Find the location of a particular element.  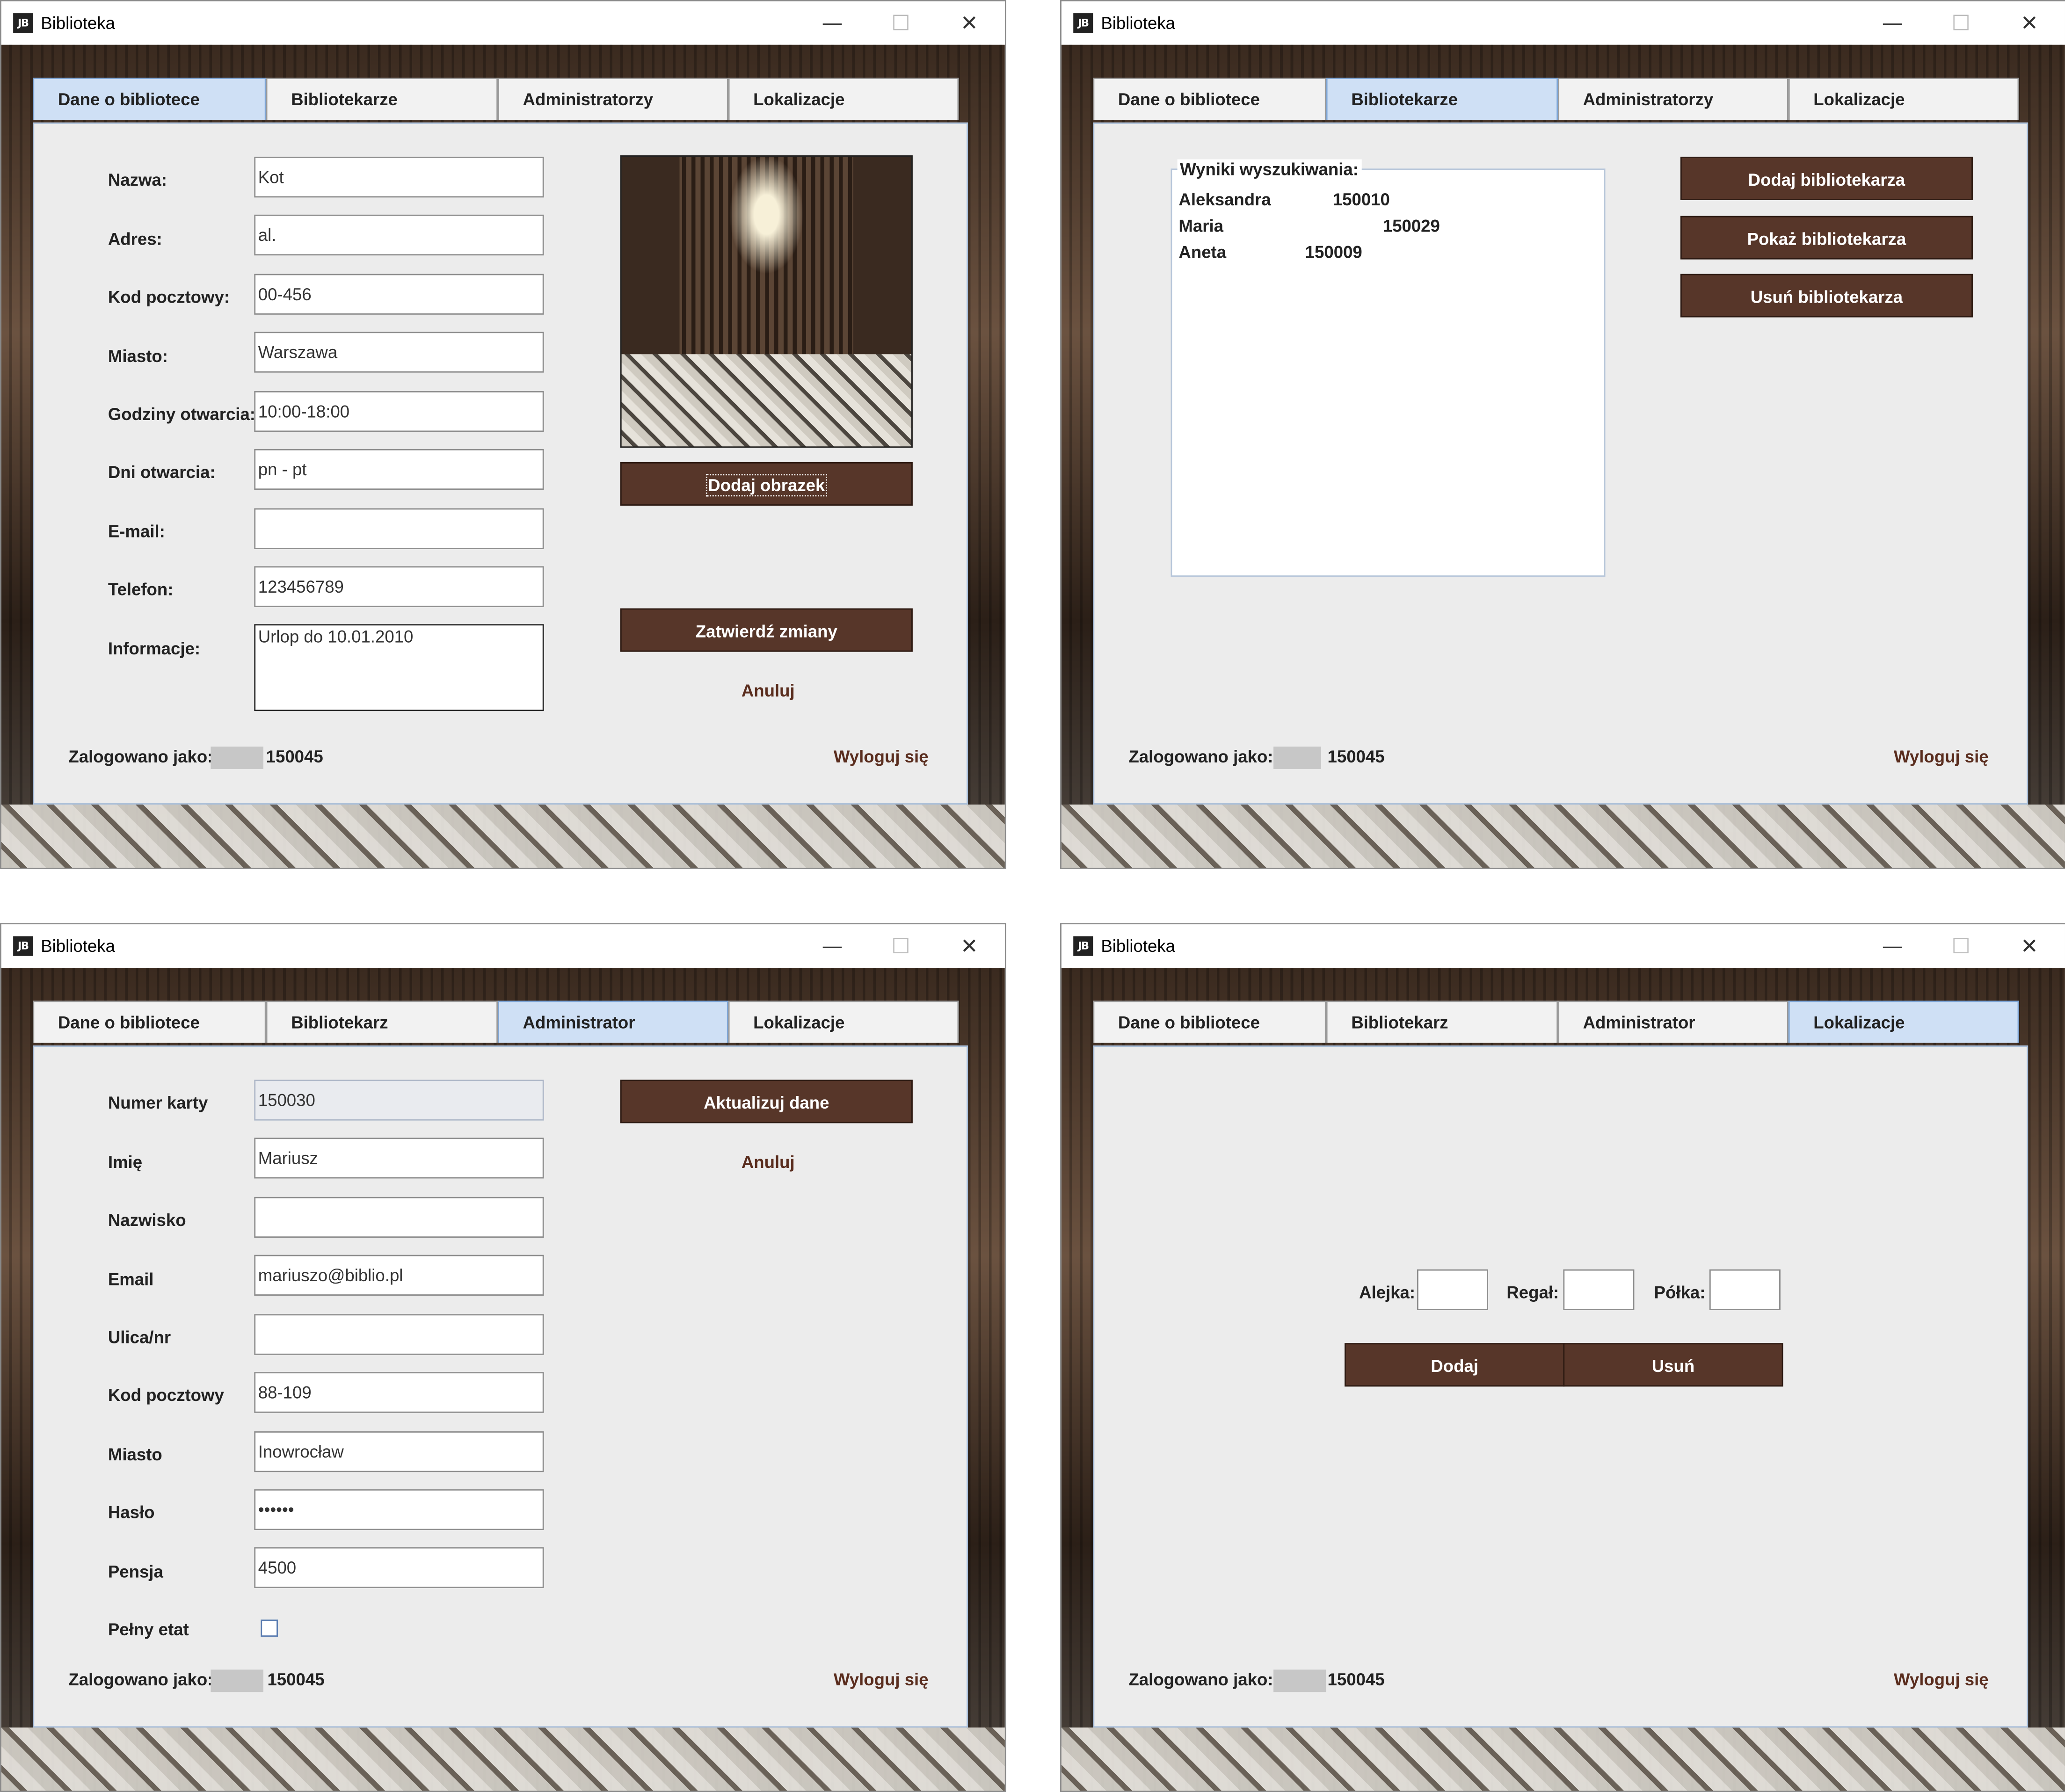

postal-code-field: 00-456 is located at coordinates (399, 295).